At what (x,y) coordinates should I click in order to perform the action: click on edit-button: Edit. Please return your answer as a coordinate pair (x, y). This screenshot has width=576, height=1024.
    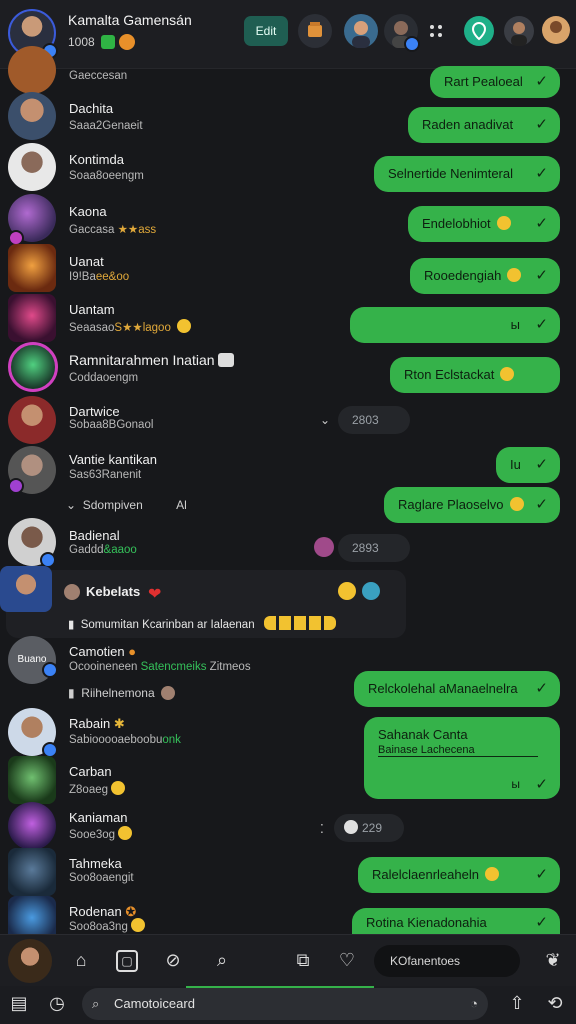
    Looking at the image, I should click on (266, 31).